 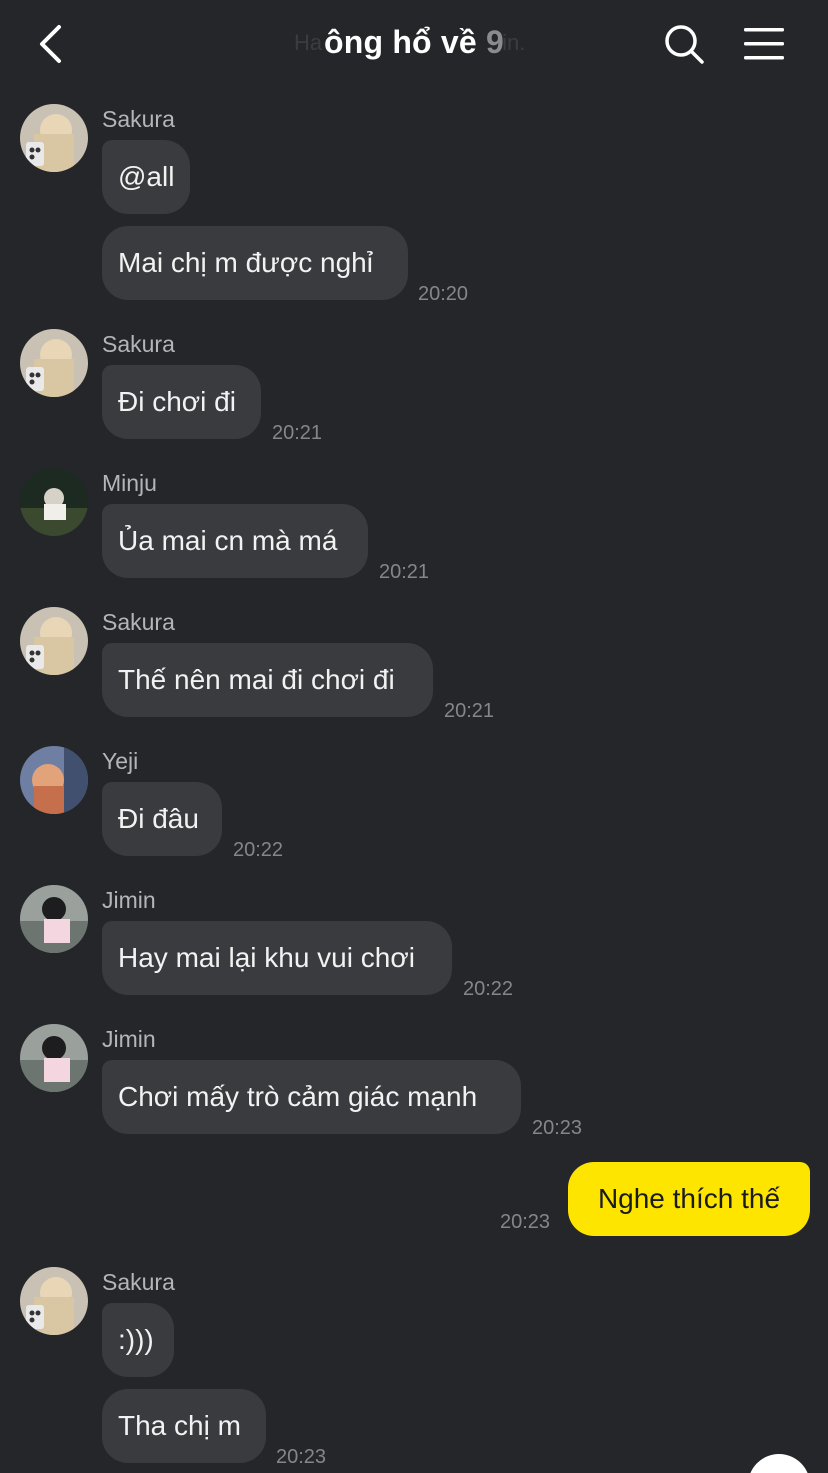 I want to click on menu-button, so click(x=764, y=44).